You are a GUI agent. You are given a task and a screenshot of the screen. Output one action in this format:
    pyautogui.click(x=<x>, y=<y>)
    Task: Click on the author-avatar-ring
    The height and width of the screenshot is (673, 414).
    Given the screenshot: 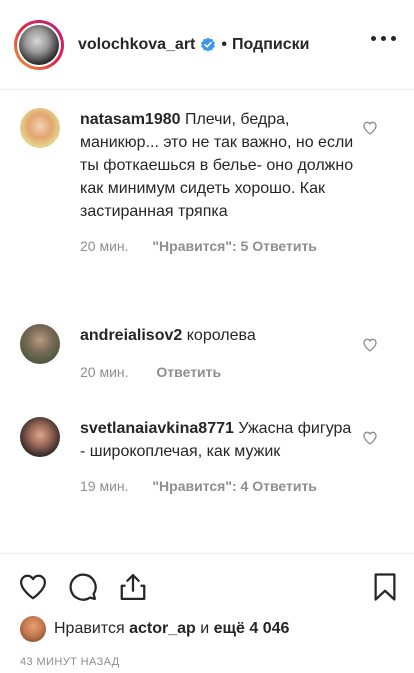 What is the action you would take?
    pyautogui.click(x=39, y=44)
    